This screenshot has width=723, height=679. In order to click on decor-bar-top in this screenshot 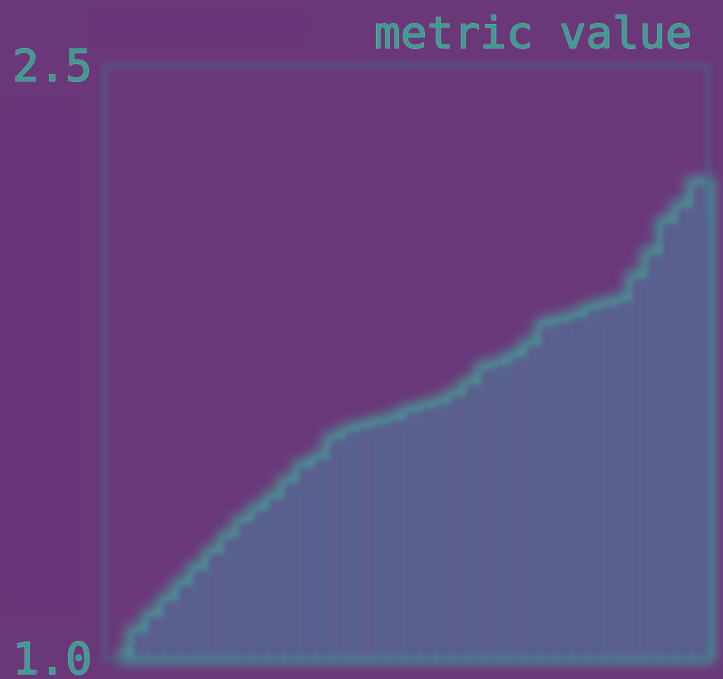, I will do `click(197, 26)`.